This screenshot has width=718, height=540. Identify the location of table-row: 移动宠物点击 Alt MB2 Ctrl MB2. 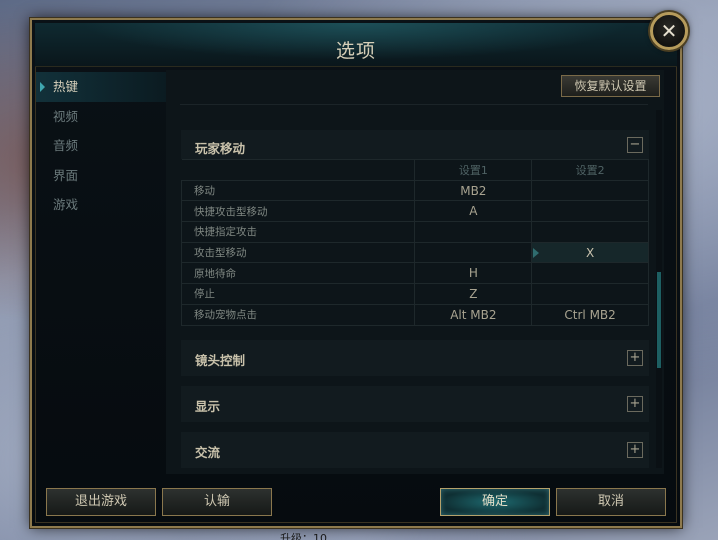
(414, 314).